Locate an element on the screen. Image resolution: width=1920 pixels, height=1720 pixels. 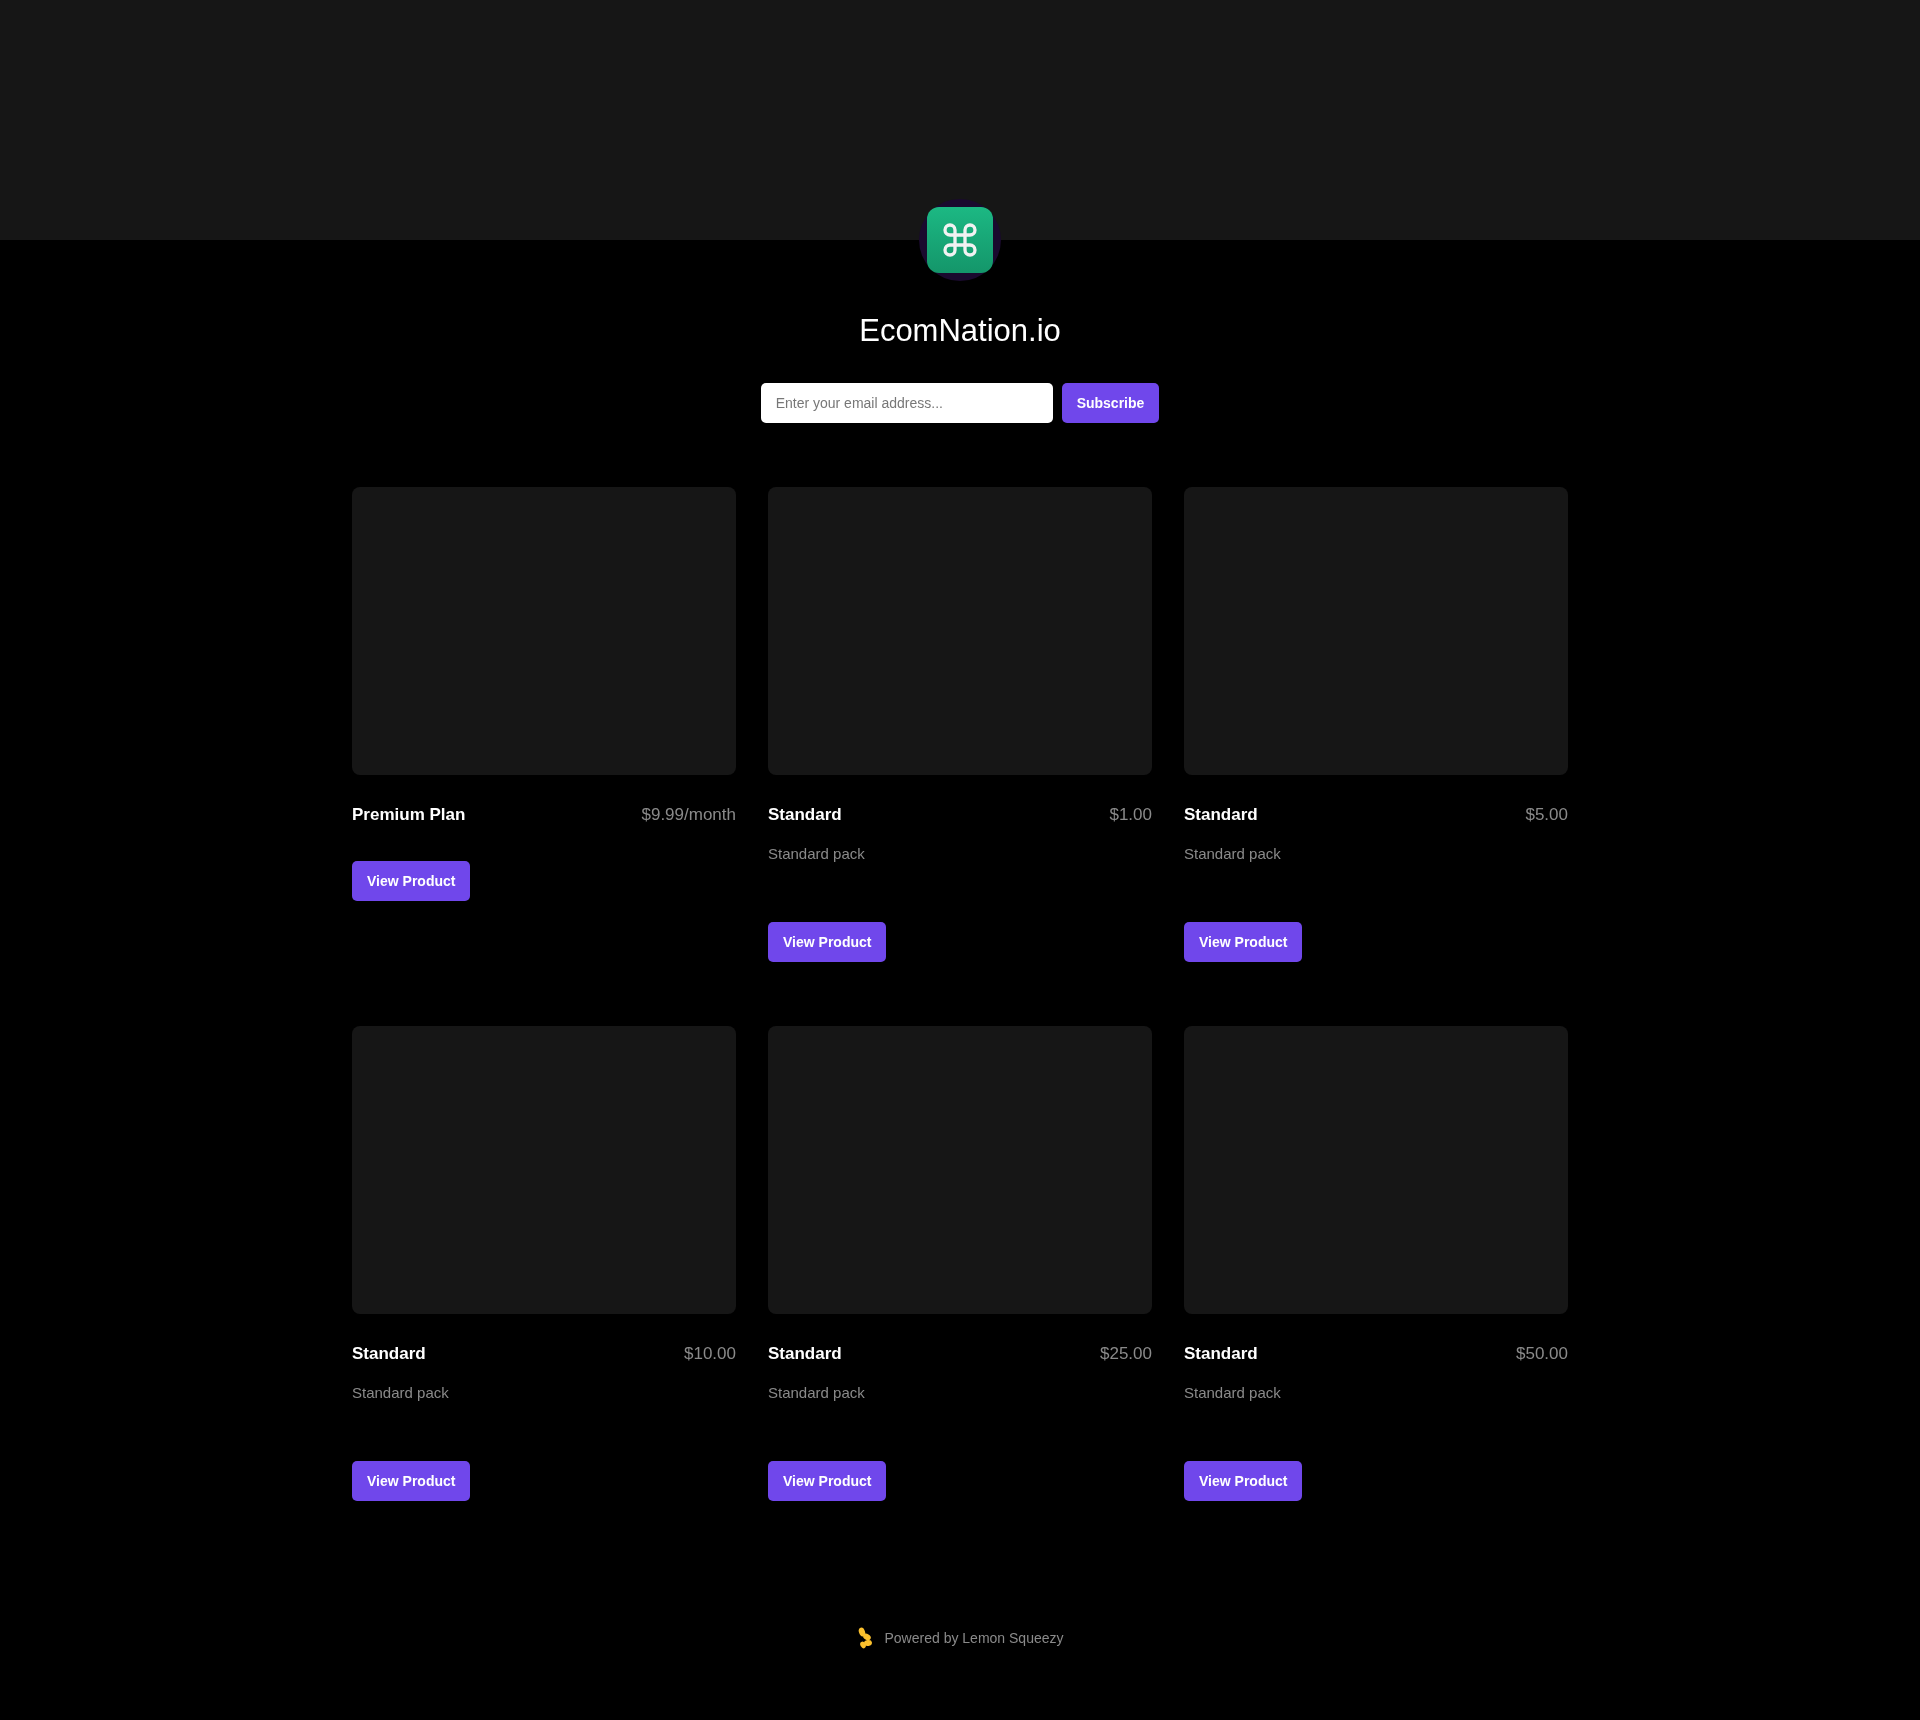
product-price: $10.00 is located at coordinates (710, 1354).